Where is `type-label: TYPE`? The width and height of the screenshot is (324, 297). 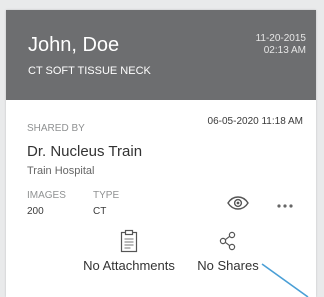
type-label: TYPE is located at coordinates (106, 195).